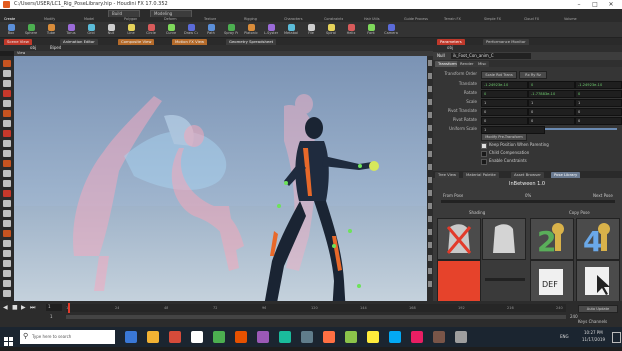  Describe the element at coordinates (504, 137) in the screenshot. I see `modify-pre-transform-button: Modify Pre-Transform` at that location.